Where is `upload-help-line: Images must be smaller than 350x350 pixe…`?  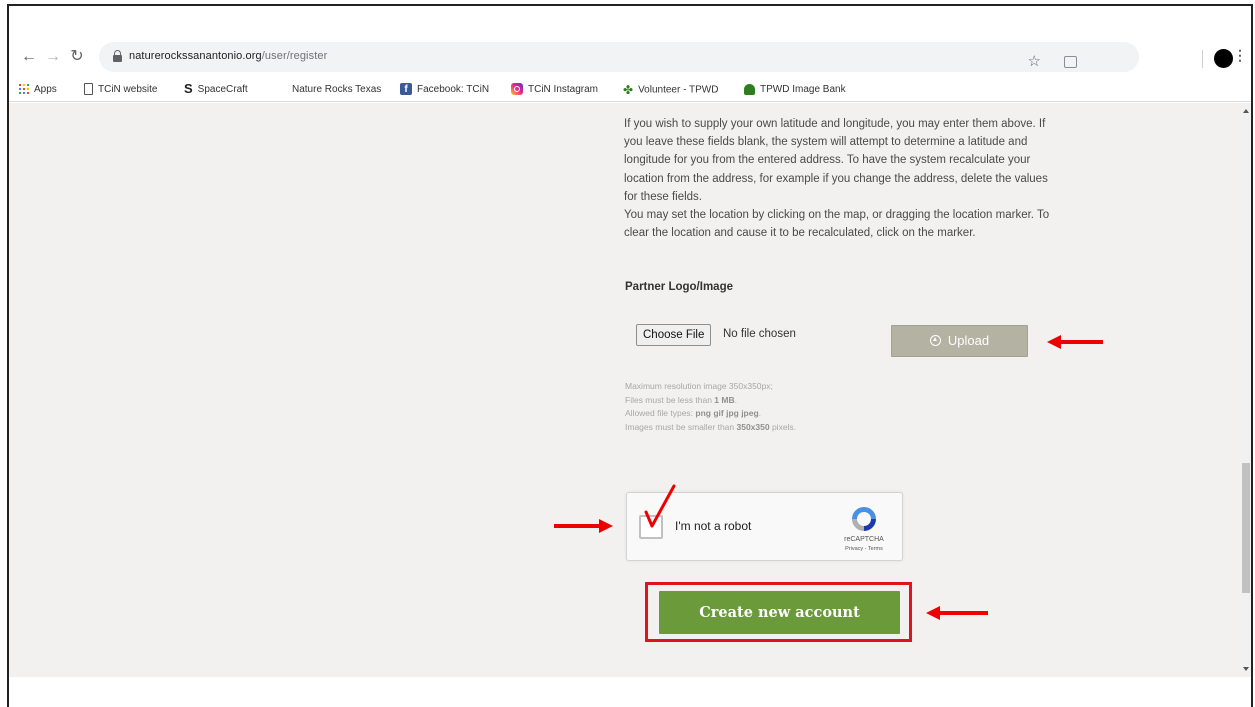 upload-help-line: Images must be smaller than 350x350 pixe… is located at coordinates (711, 426).